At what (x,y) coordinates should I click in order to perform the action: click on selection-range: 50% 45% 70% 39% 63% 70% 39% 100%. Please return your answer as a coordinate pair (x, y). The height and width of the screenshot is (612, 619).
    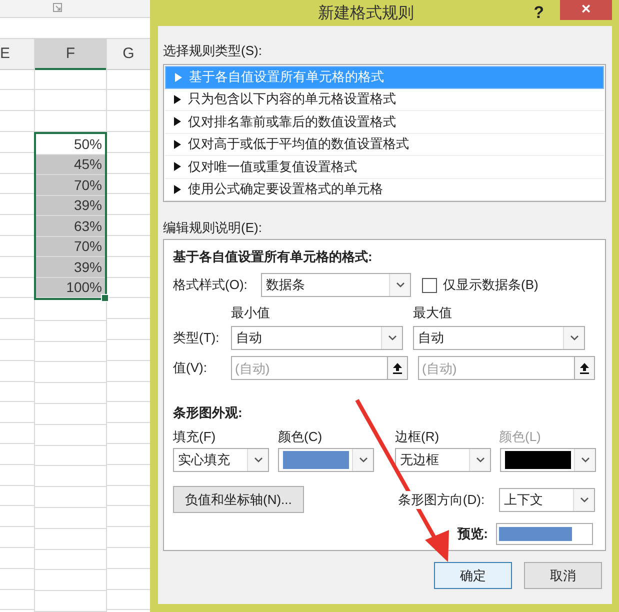
    Looking at the image, I should click on (70, 216).